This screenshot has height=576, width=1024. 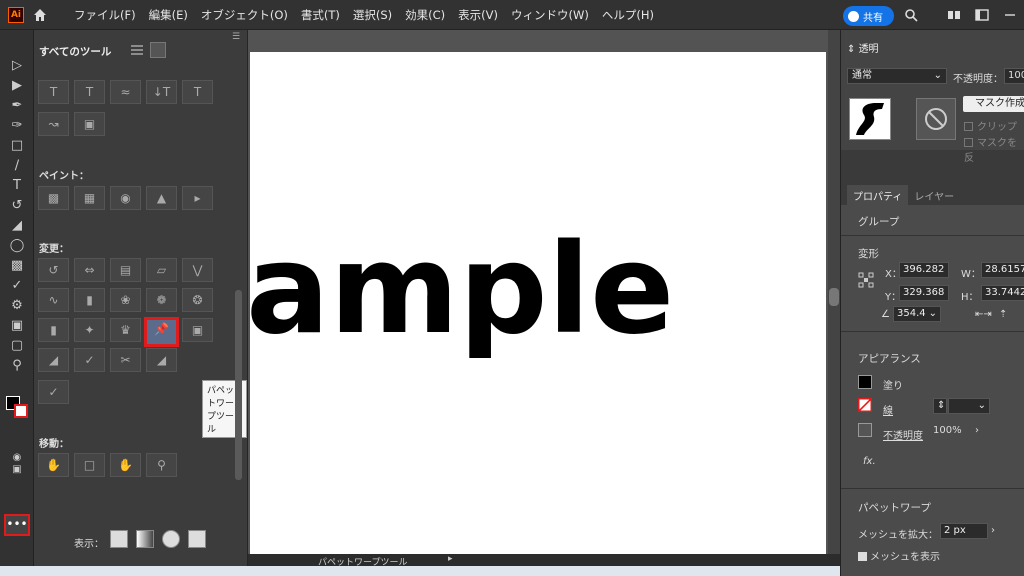 I want to click on path-eraser-tool: ◢, so click(x=161, y=360).